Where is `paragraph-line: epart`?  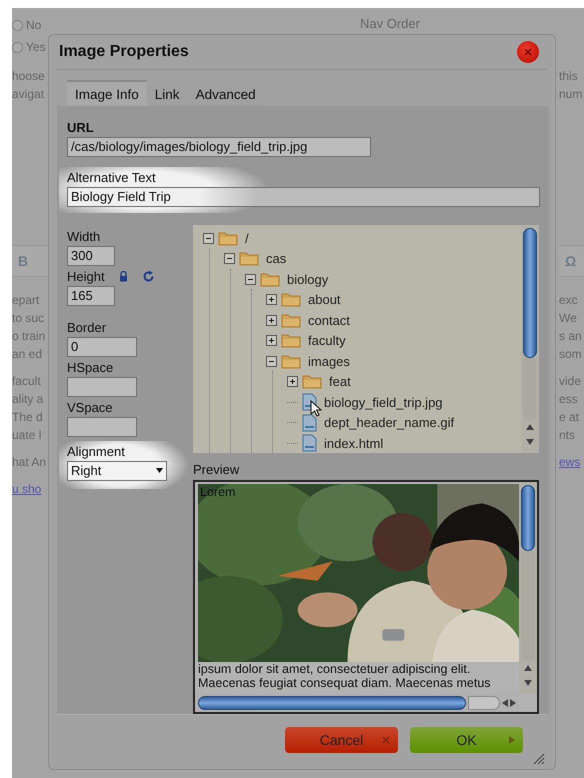
paragraph-line: epart is located at coordinates (26, 300).